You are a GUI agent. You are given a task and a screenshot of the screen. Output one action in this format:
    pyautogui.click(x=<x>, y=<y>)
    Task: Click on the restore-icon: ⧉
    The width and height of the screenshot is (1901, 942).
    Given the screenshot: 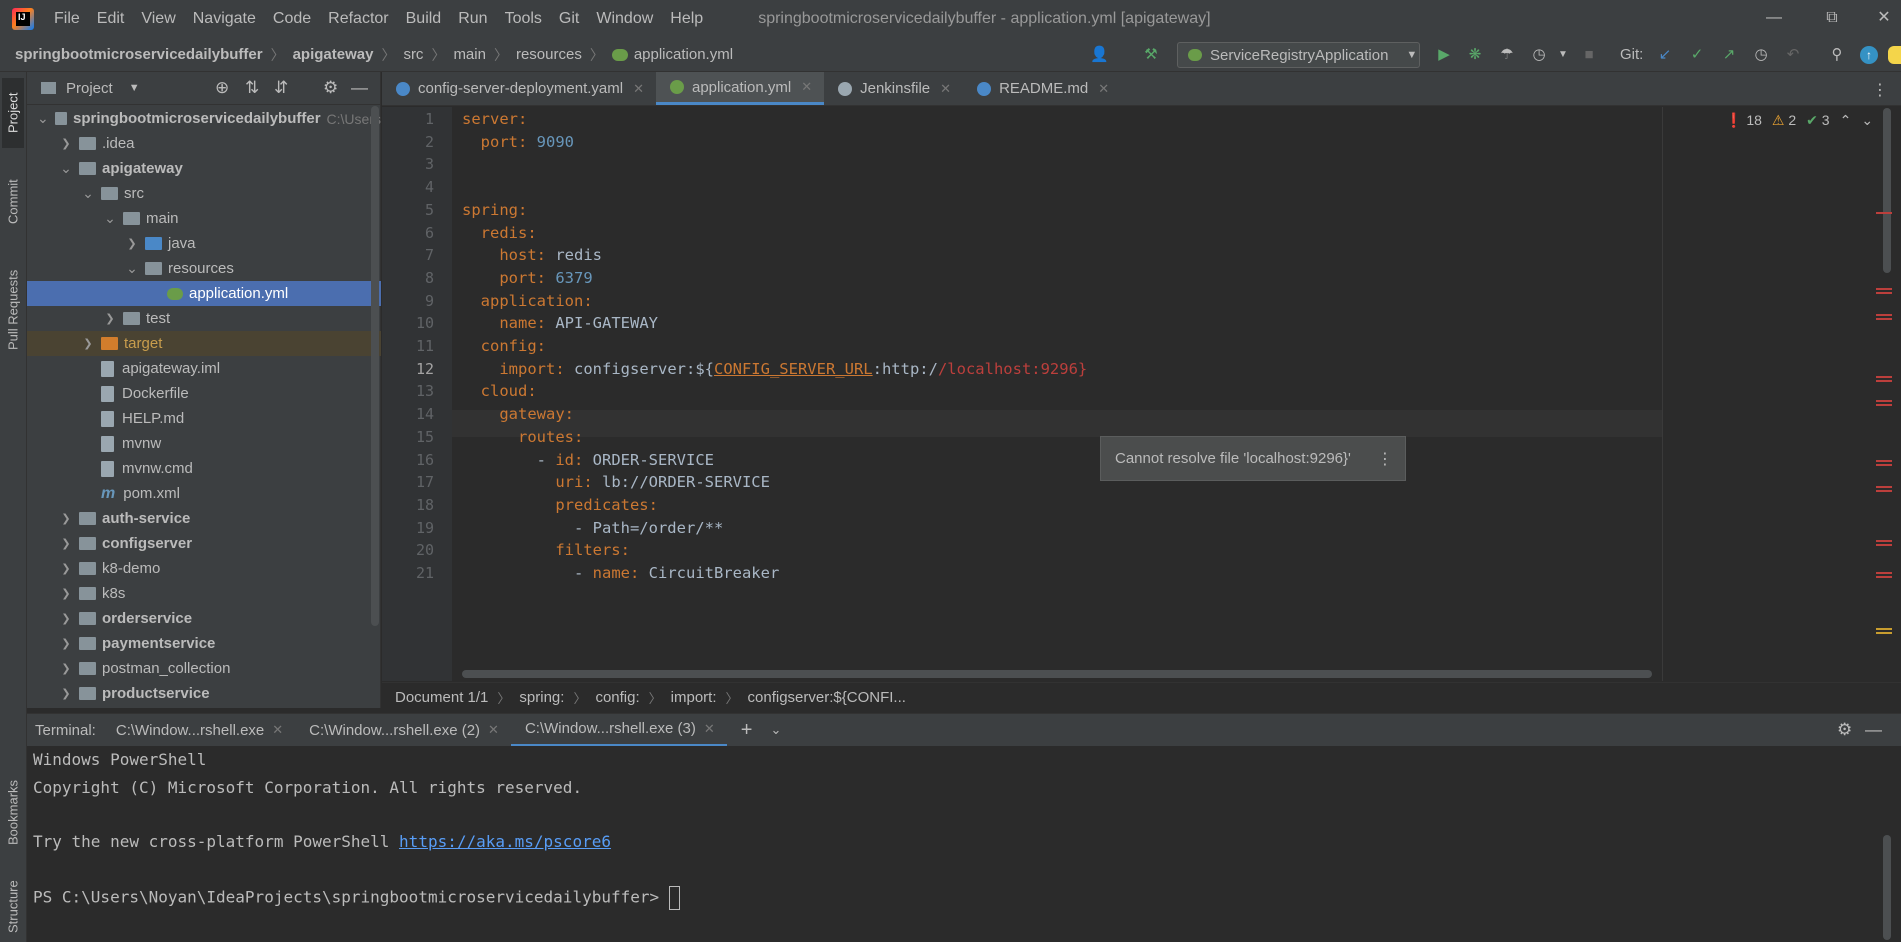 What is the action you would take?
    pyautogui.click(x=1832, y=18)
    